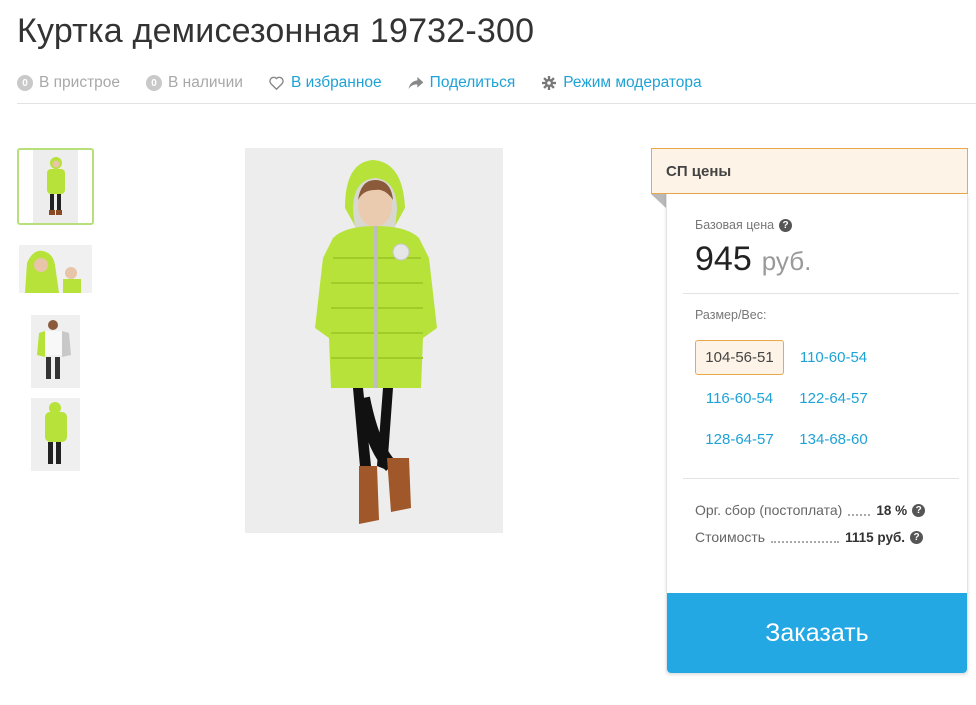  Describe the element at coordinates (833, 398) in the screenshot. I see `size-option: 122-64-57` at that location.